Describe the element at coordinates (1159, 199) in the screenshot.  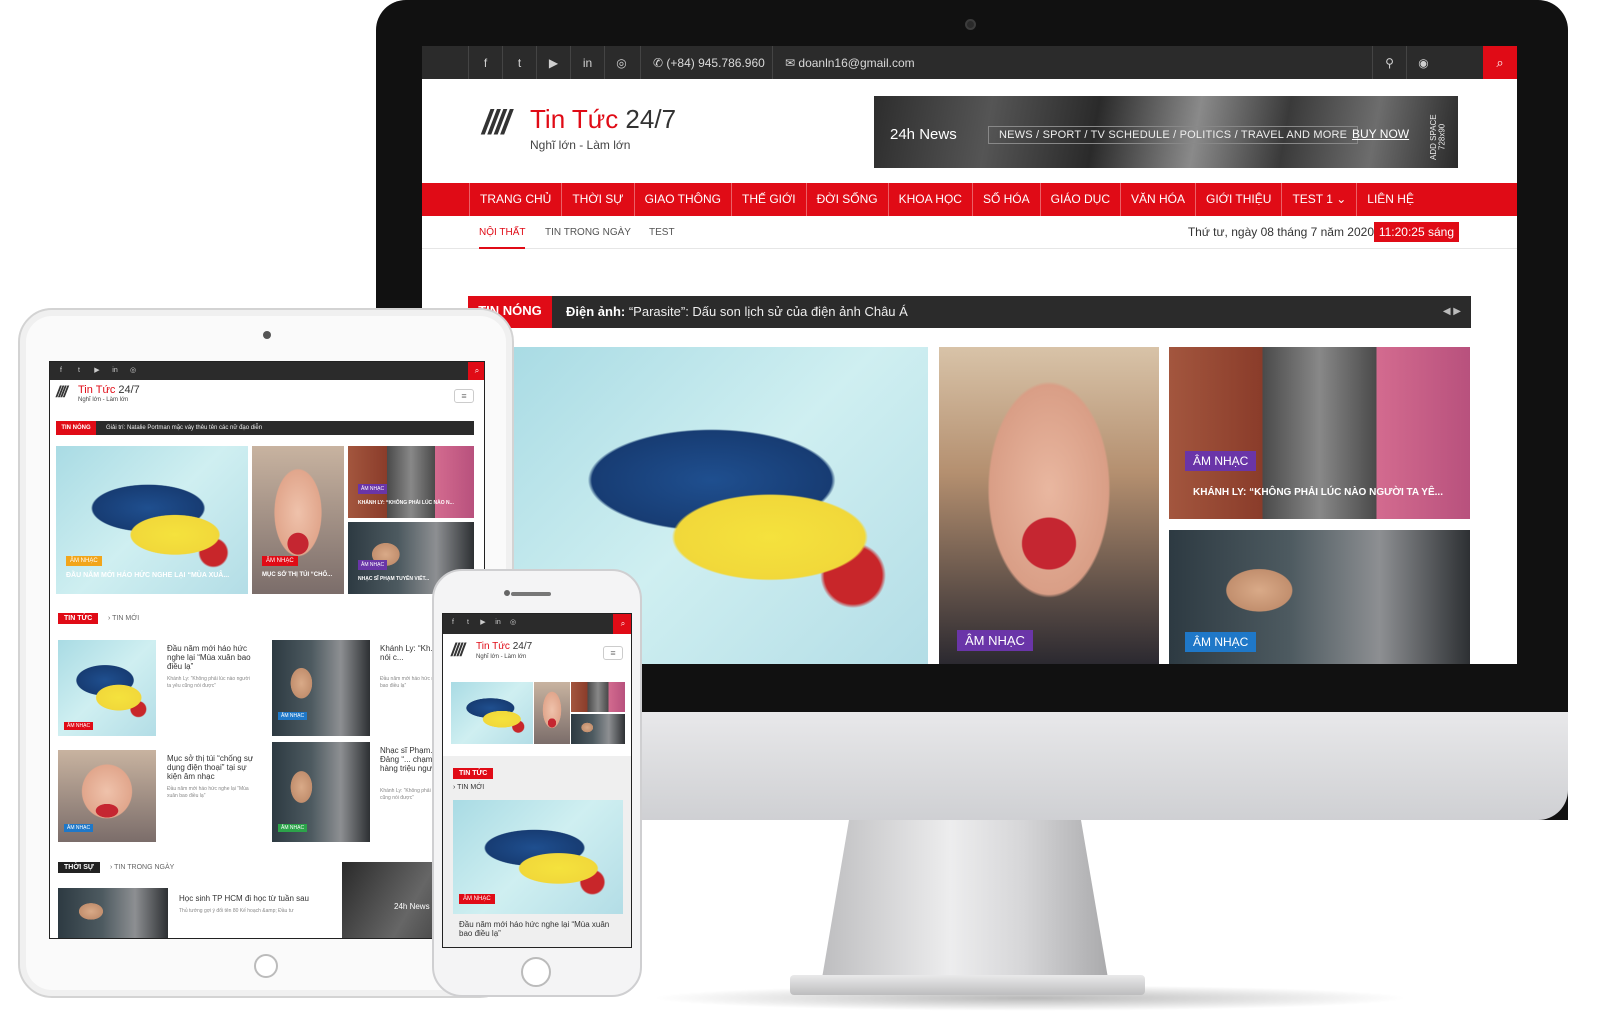
I see `menu-item-van-hoa: VĂN HÓA` at that location.